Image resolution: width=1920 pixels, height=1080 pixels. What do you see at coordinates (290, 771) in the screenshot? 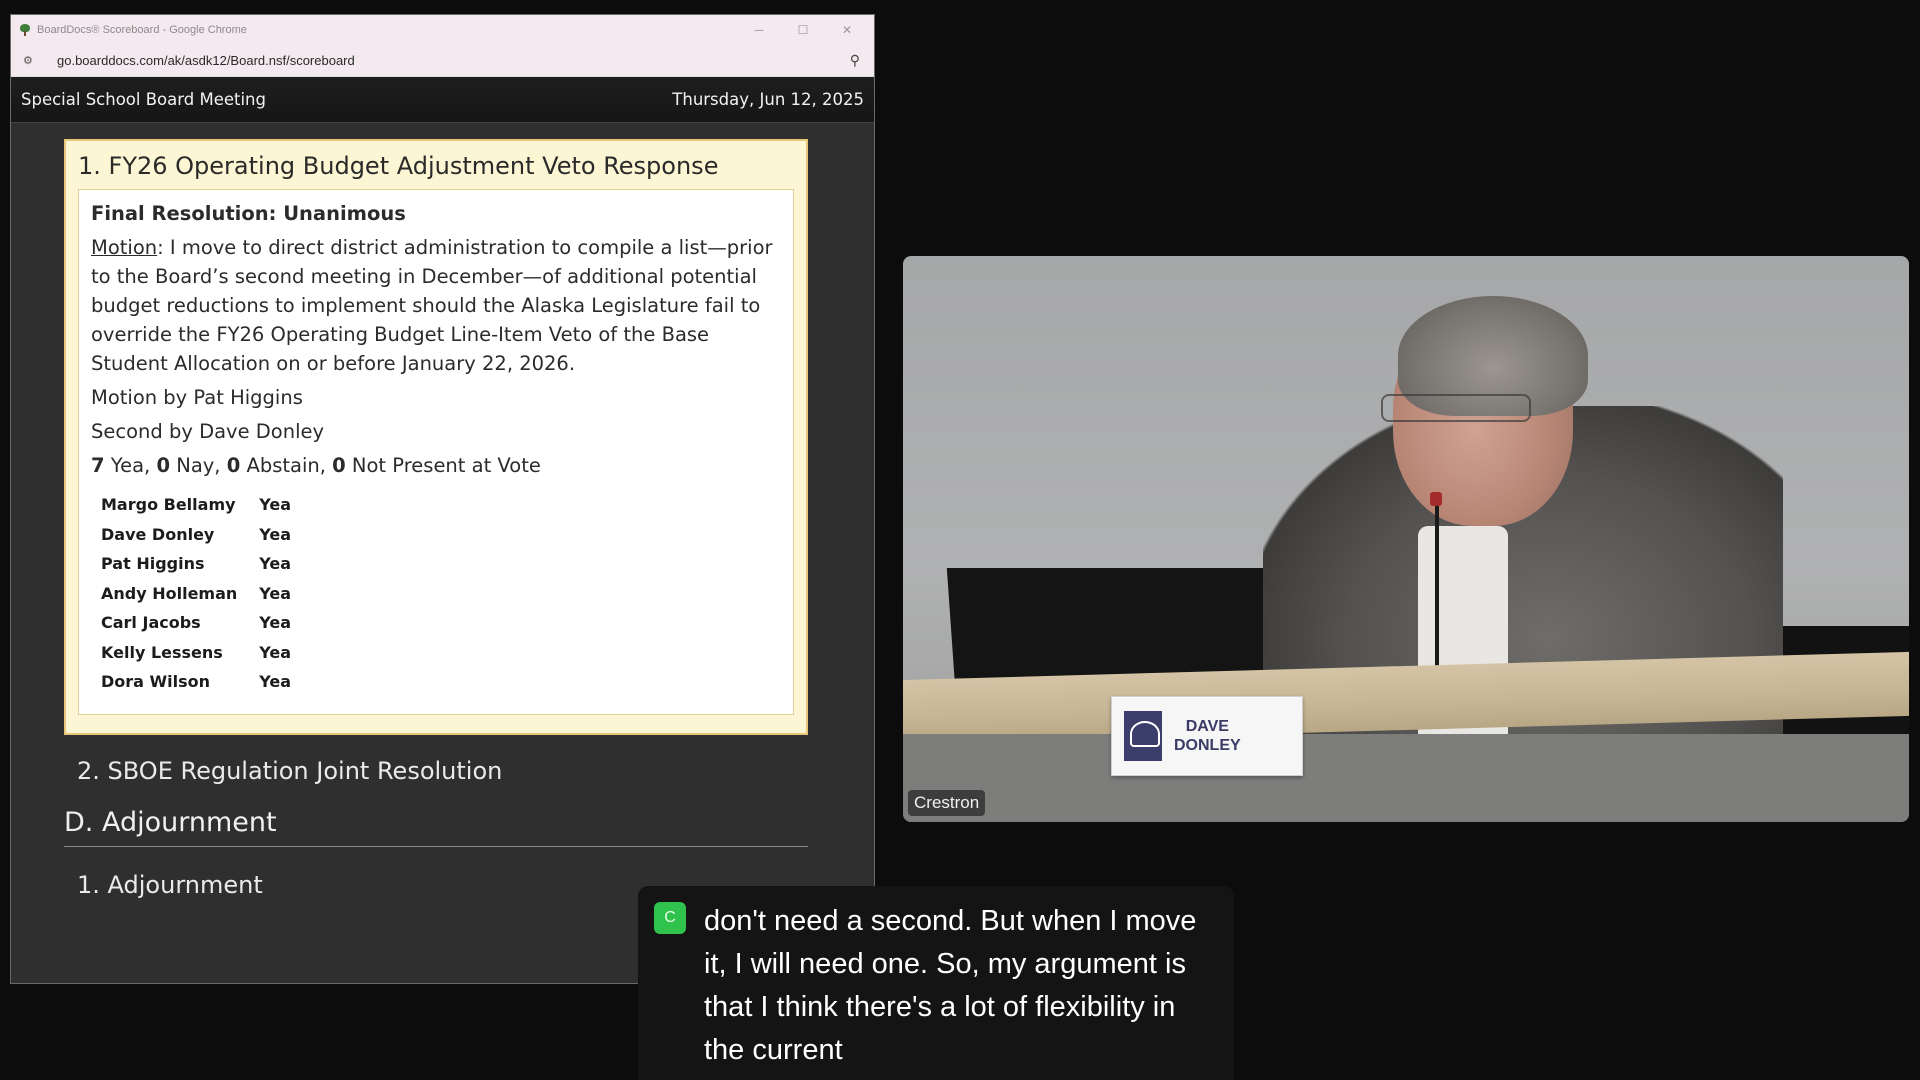
I see `agenda-item-sboe-regulation: 2. SBOE Regulation Joint Resolution` at bounding box center [290, 771].